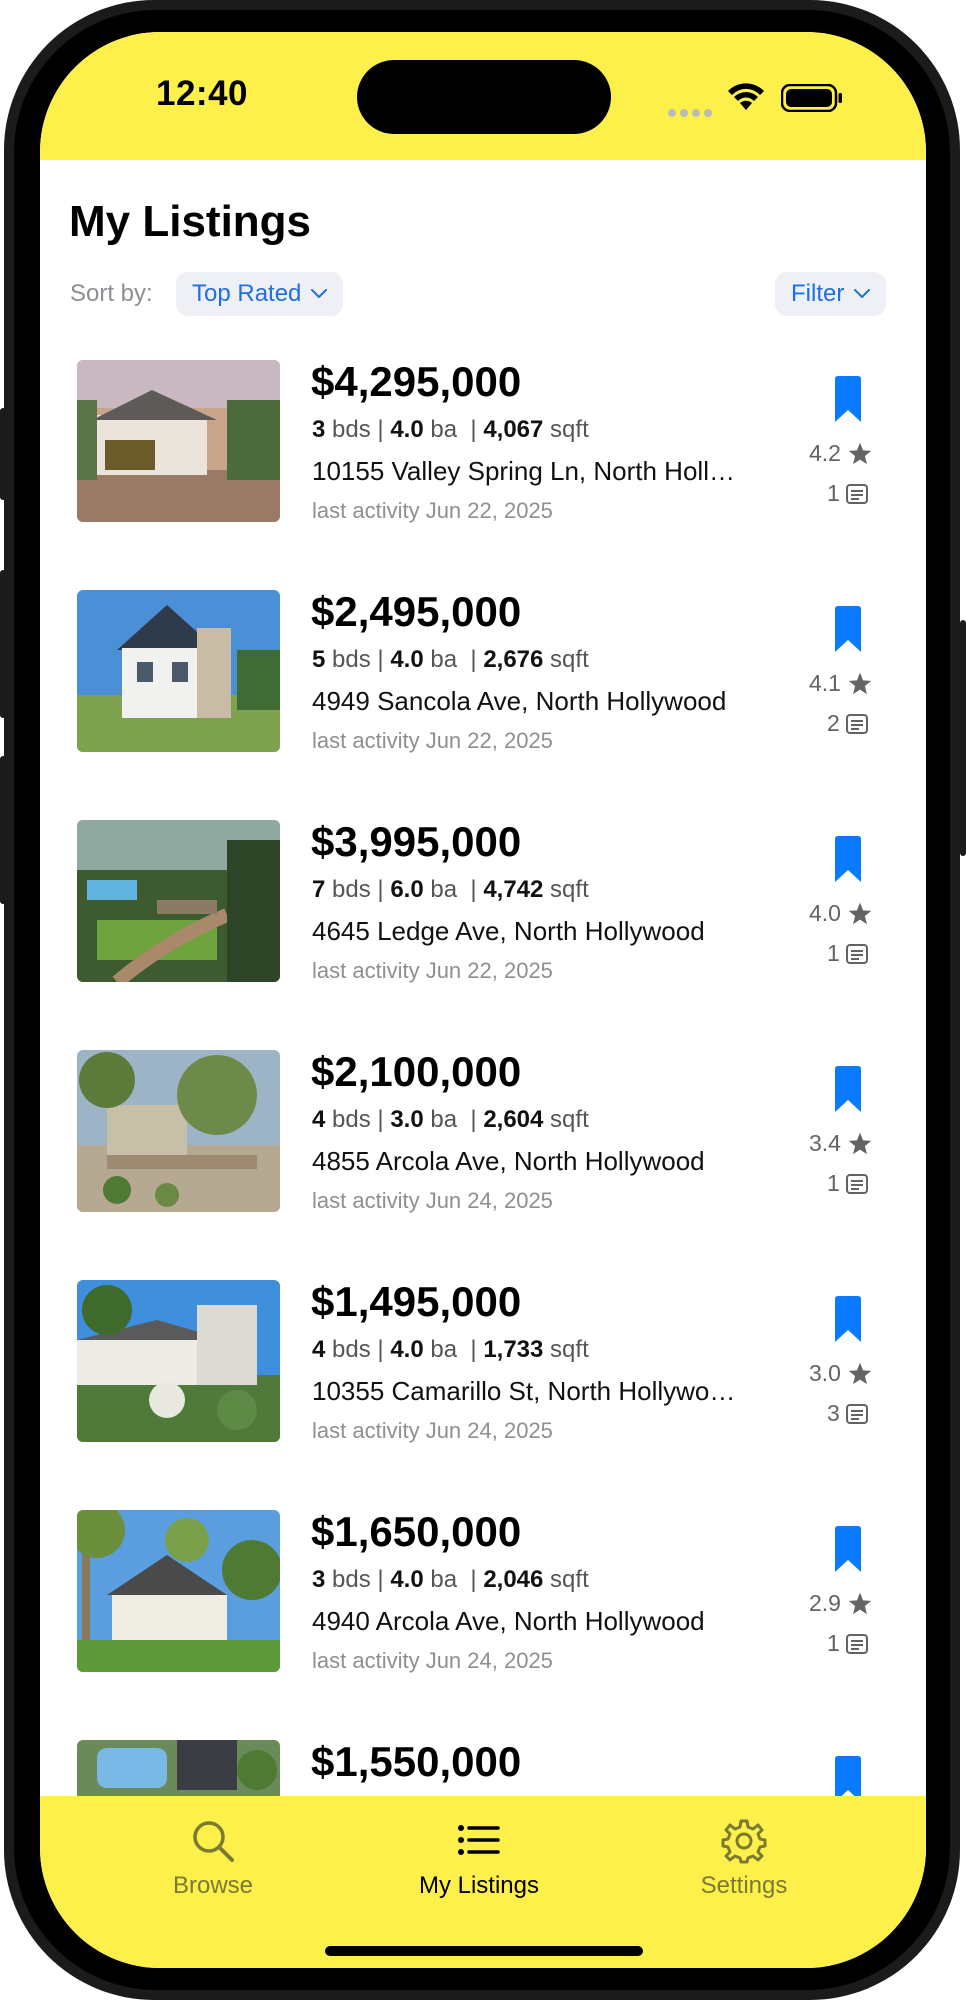 Image resolution: width=966 pixels, height=2000 pixels. What do you see at coordinates (841, 683) in the screenshot?
I see `listing-rating: 4.1` at bounding box center [841, 683].